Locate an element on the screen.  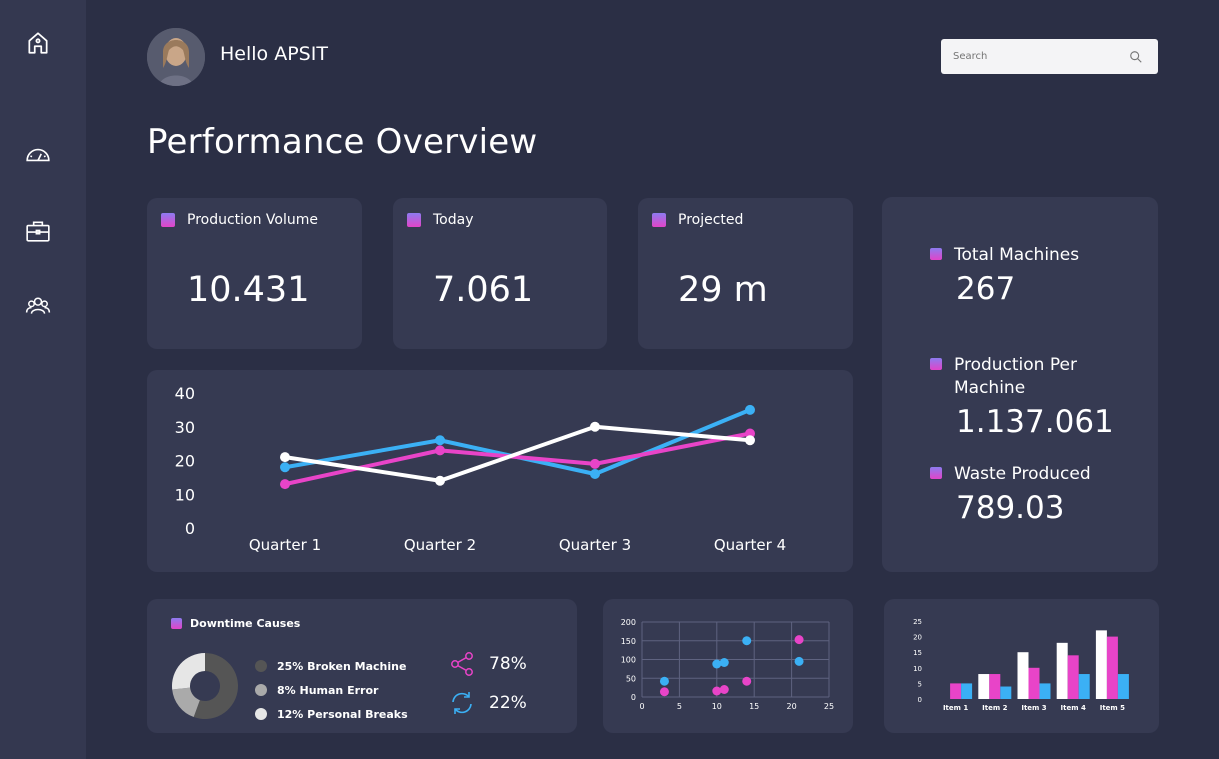
search-box is located at coordinates (1049, 56).